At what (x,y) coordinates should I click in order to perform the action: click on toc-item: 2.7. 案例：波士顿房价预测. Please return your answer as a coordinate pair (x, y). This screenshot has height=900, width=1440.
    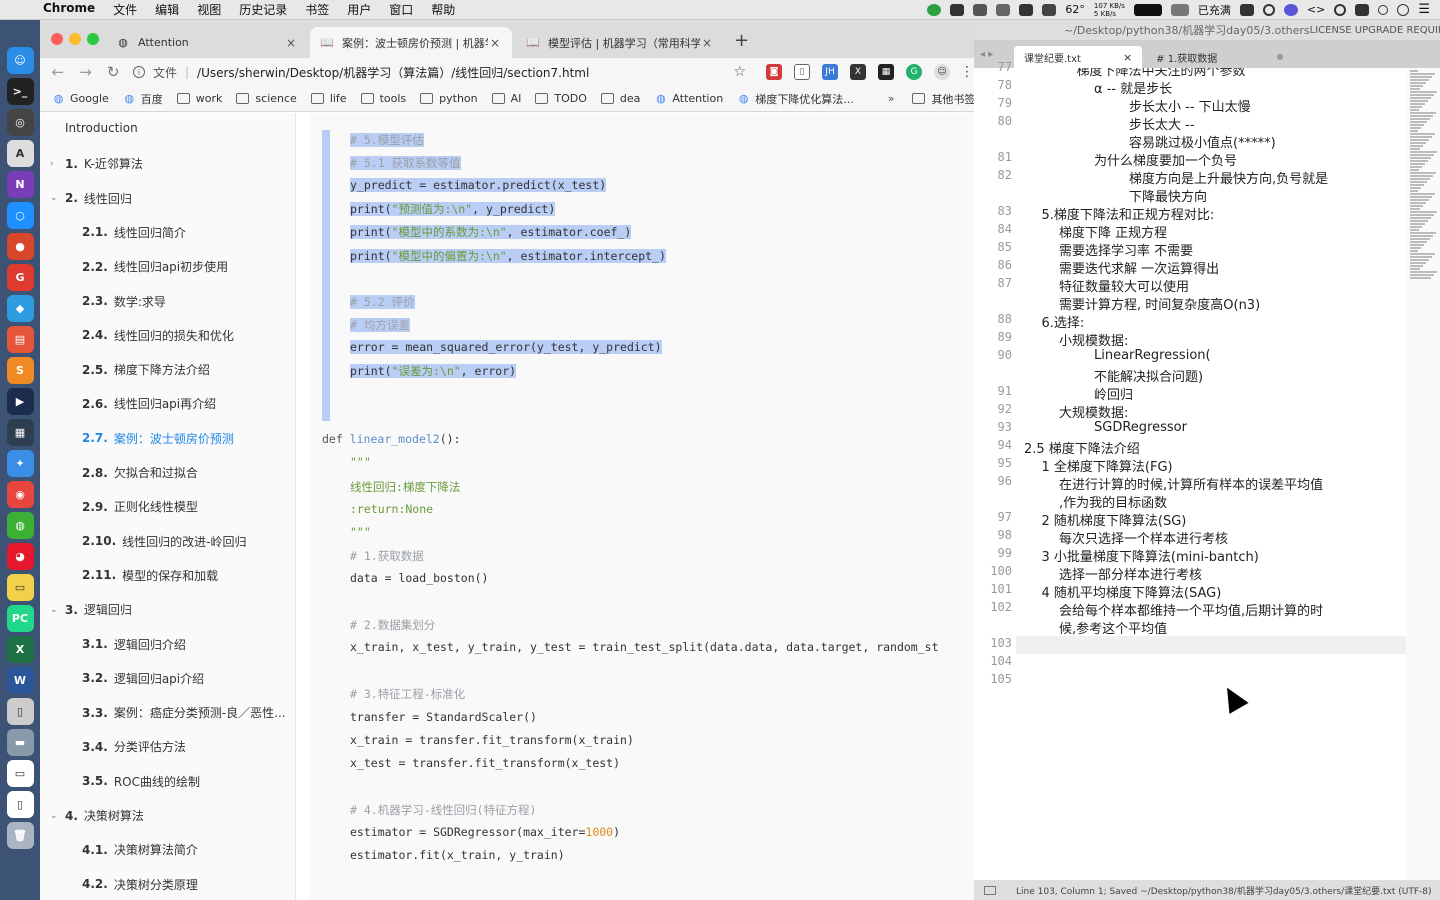
    Looking at the image, I should click on (158, 438).